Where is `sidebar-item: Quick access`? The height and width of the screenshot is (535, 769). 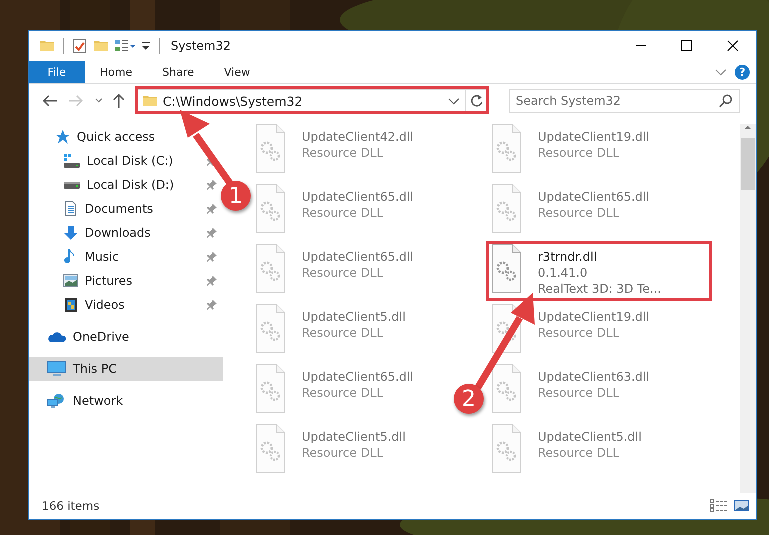 sidebar-item: Quick access is located at coordinates (126, 137).